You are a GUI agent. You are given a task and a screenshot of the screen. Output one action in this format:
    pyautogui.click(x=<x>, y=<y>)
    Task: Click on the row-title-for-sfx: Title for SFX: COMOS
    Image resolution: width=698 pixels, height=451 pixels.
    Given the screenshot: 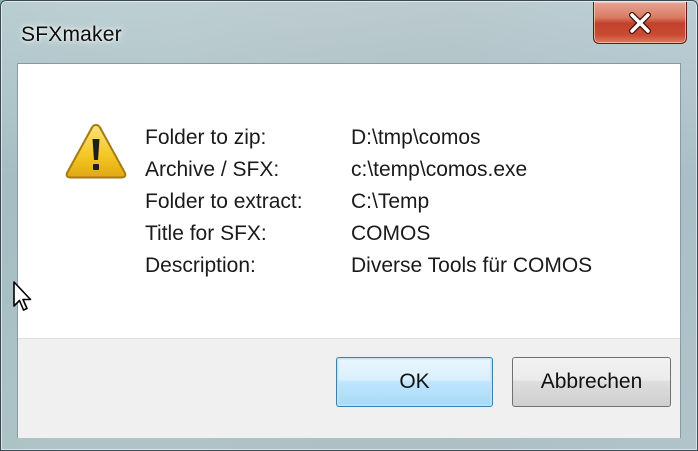 What is the action you would take?
    pyautogui.click(x=368, y=234)
    